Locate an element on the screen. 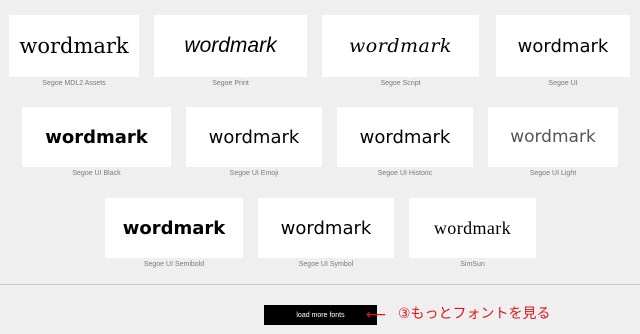 Image resolution: width=640 pixels, height=334 pixels. font-card-segoe-print: wordmark is located at coordinates (230, 46).